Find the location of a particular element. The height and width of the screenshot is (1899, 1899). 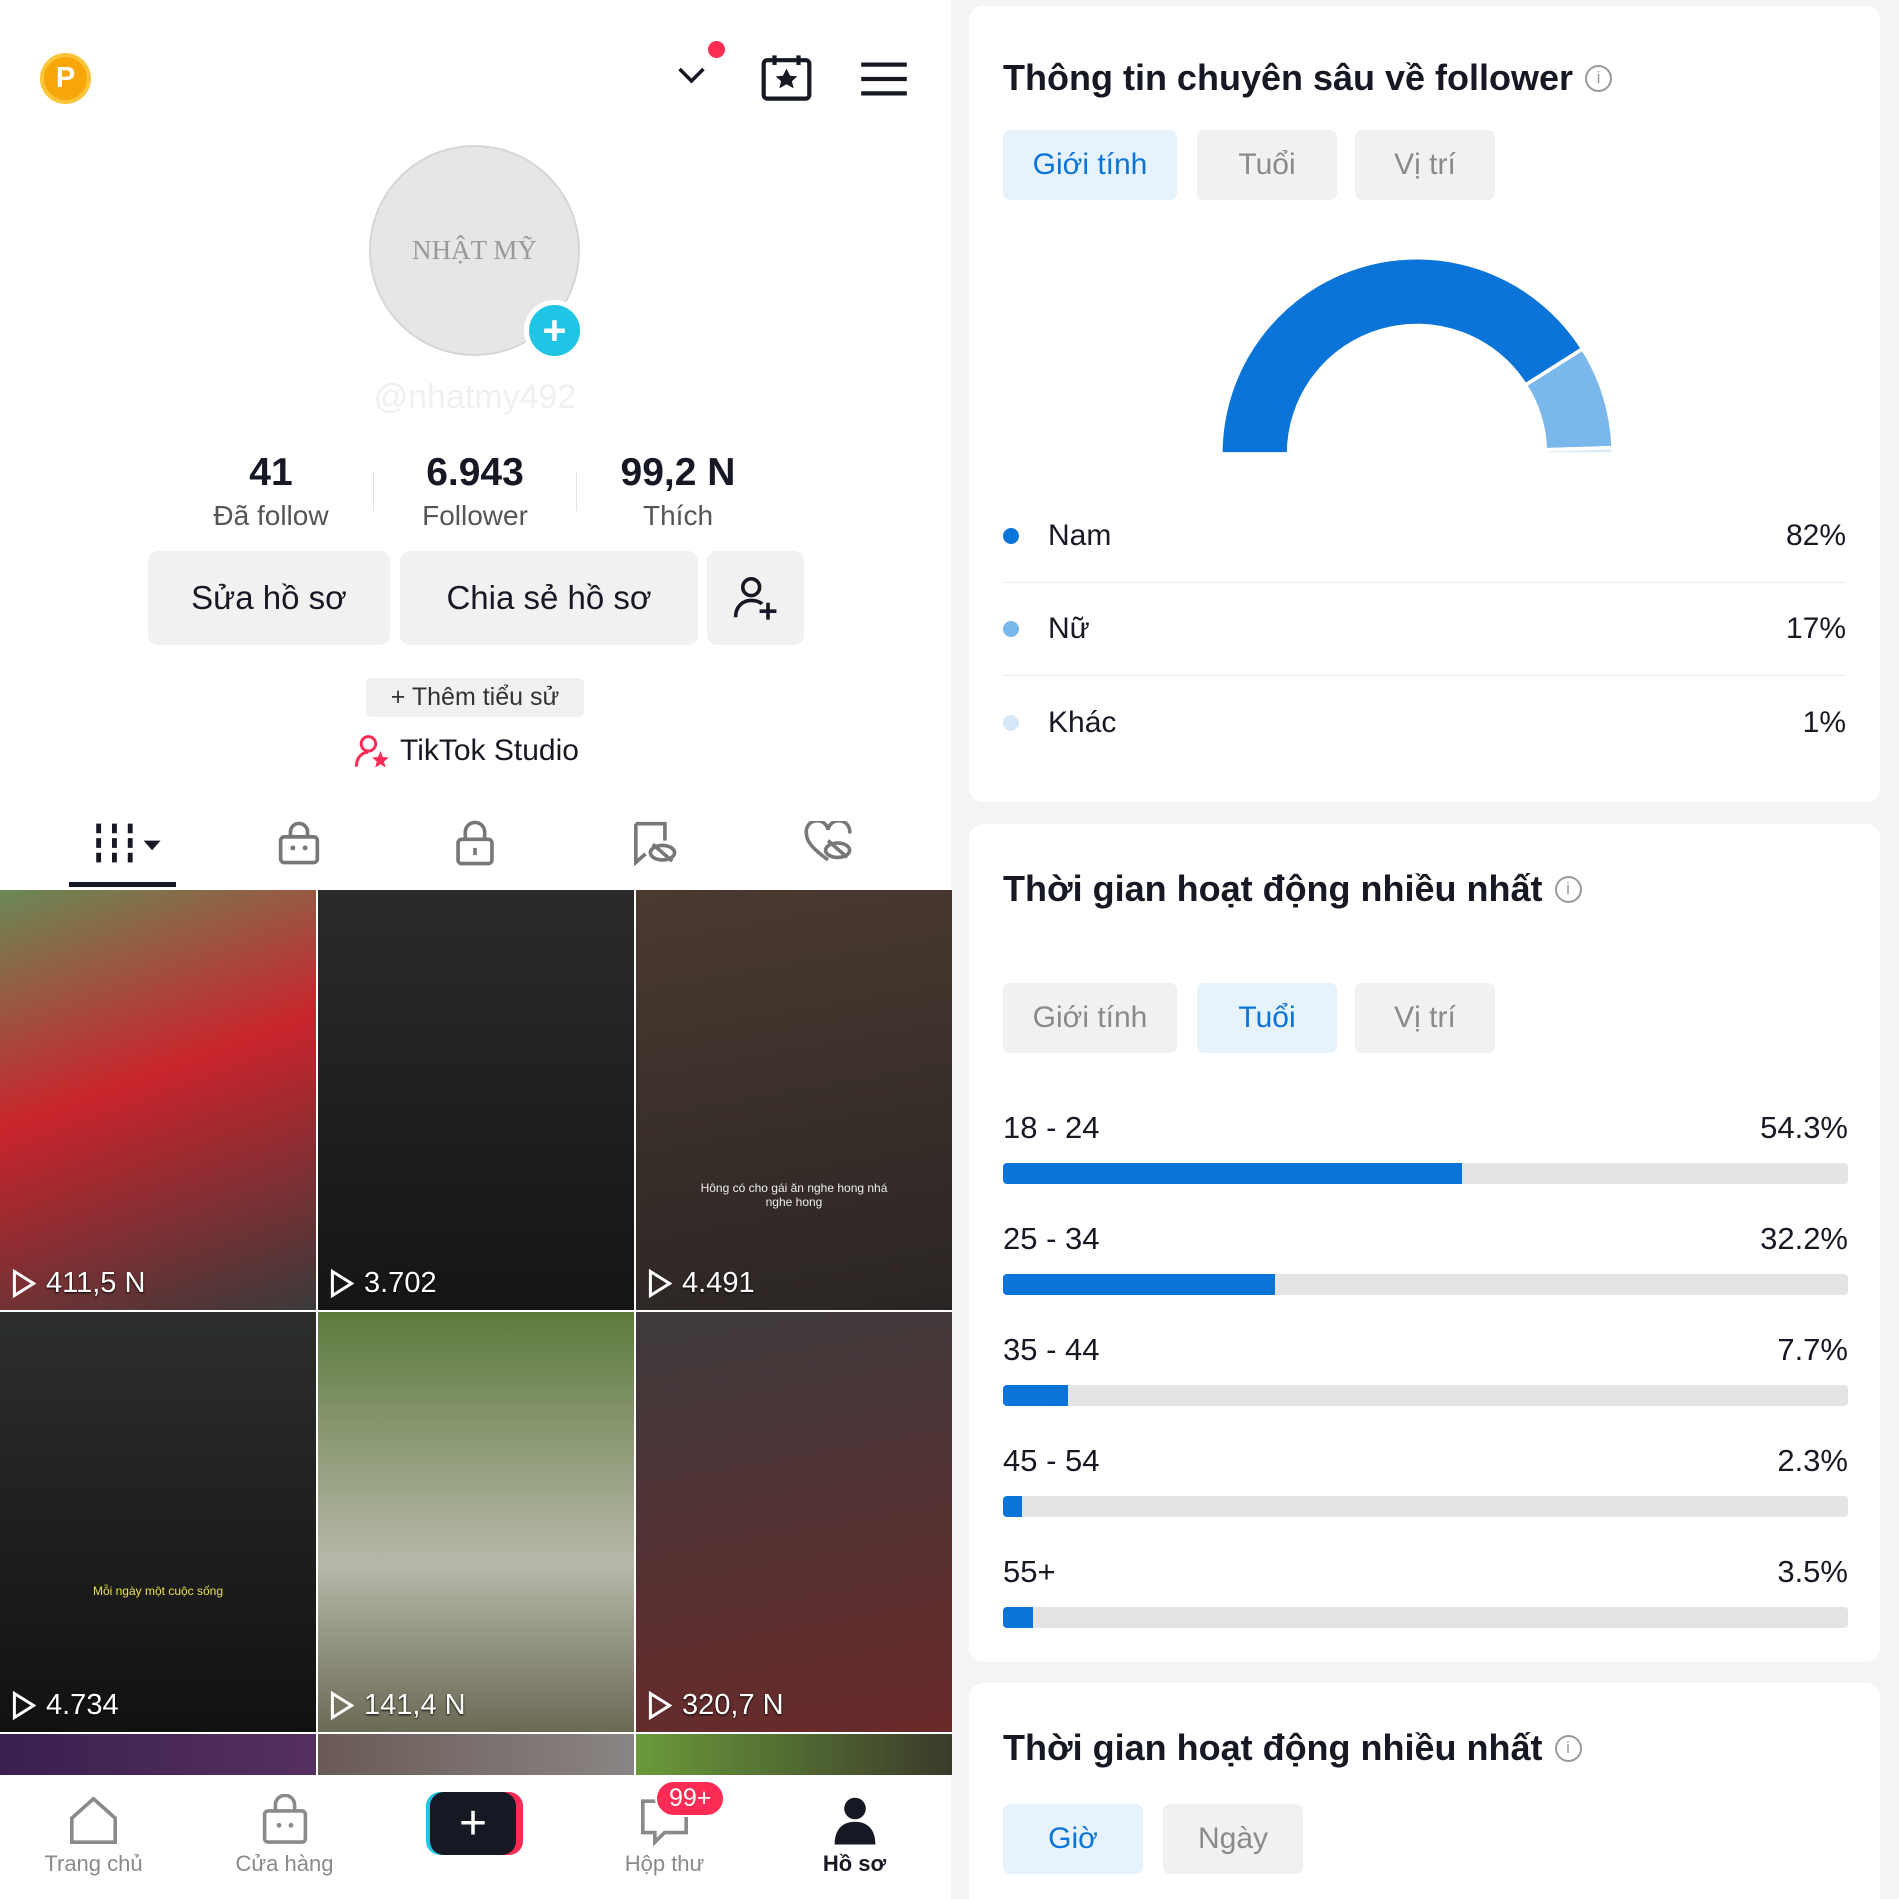

stat-followers: 6.943 Follower is located at coordinates (475, 491).